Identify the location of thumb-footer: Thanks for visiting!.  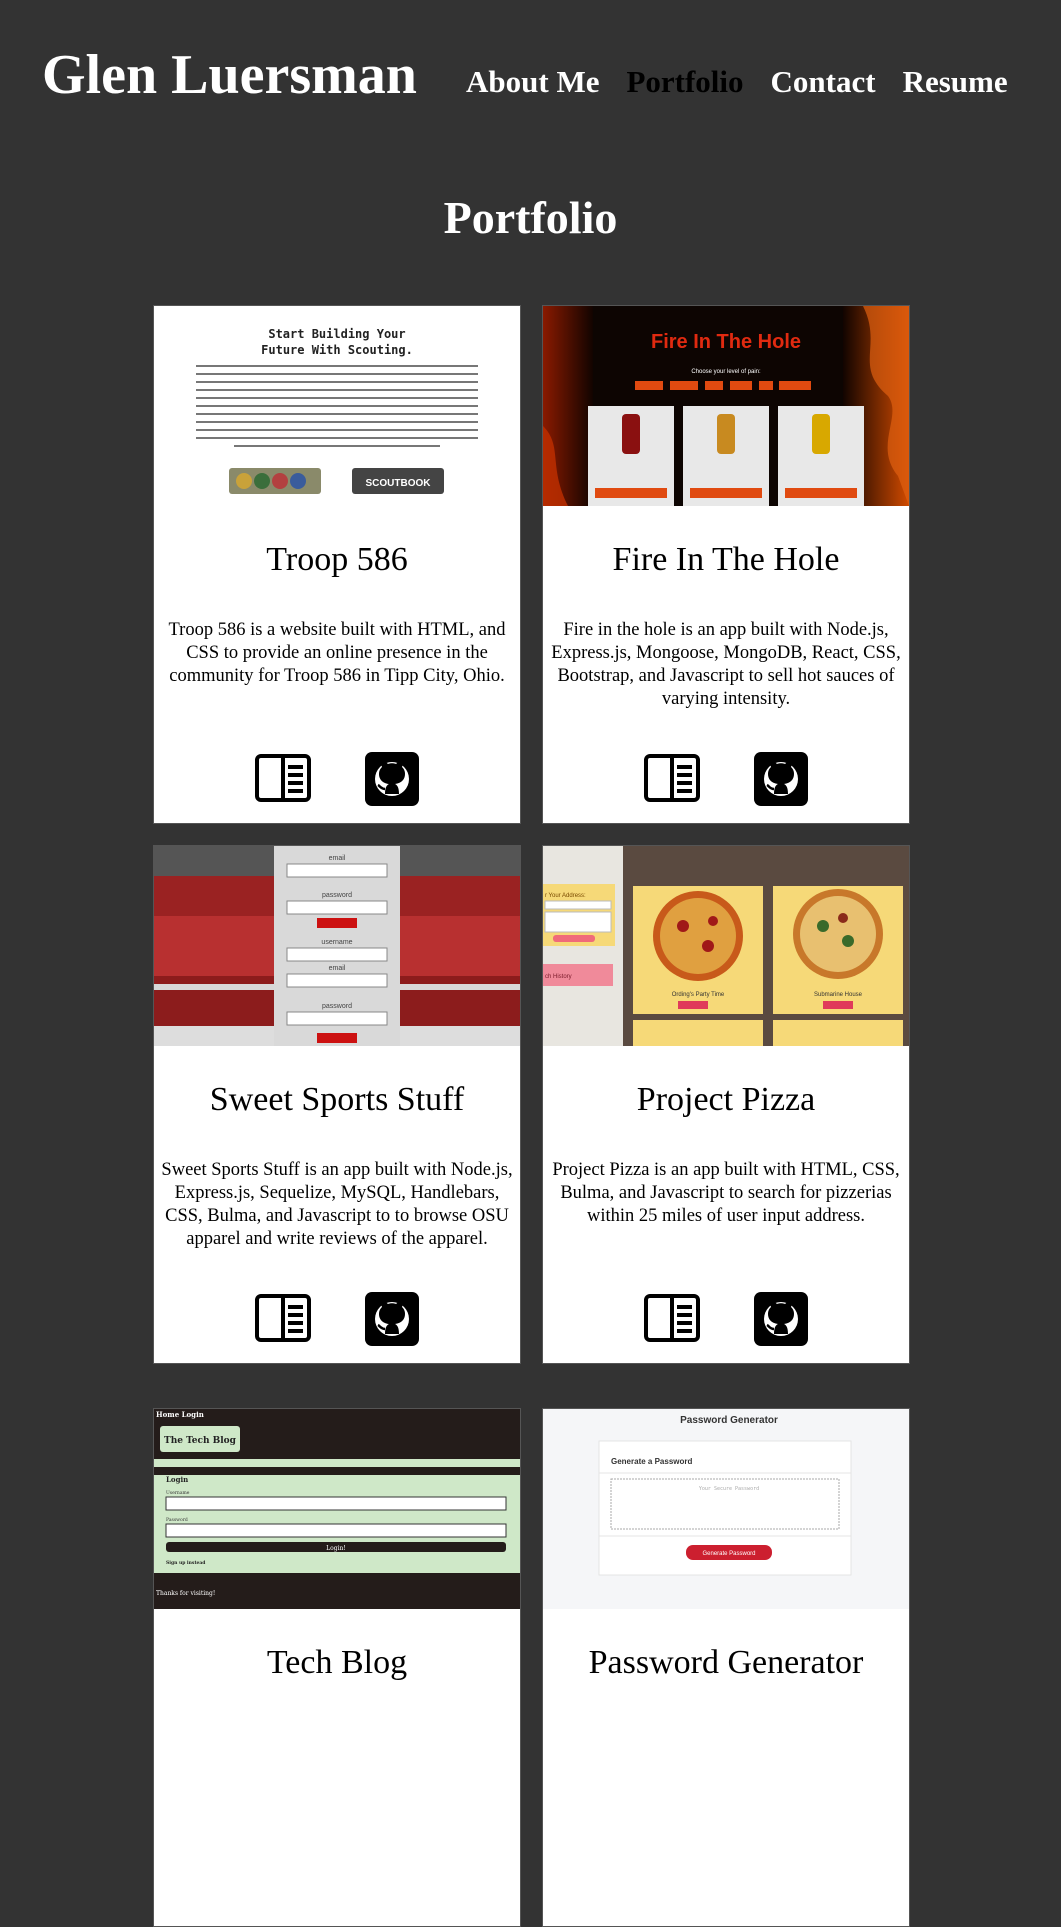
(185, 1593).